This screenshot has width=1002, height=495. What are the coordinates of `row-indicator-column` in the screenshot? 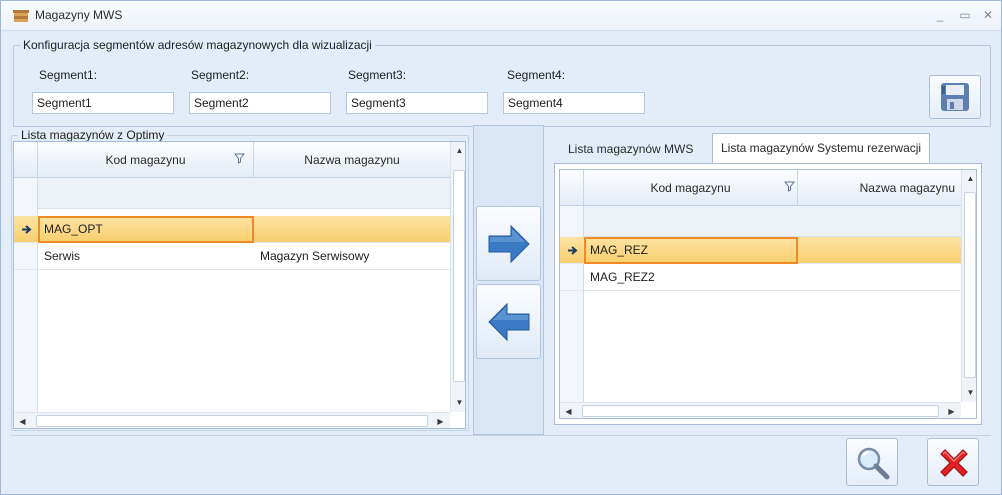 It's located at (26, 277).